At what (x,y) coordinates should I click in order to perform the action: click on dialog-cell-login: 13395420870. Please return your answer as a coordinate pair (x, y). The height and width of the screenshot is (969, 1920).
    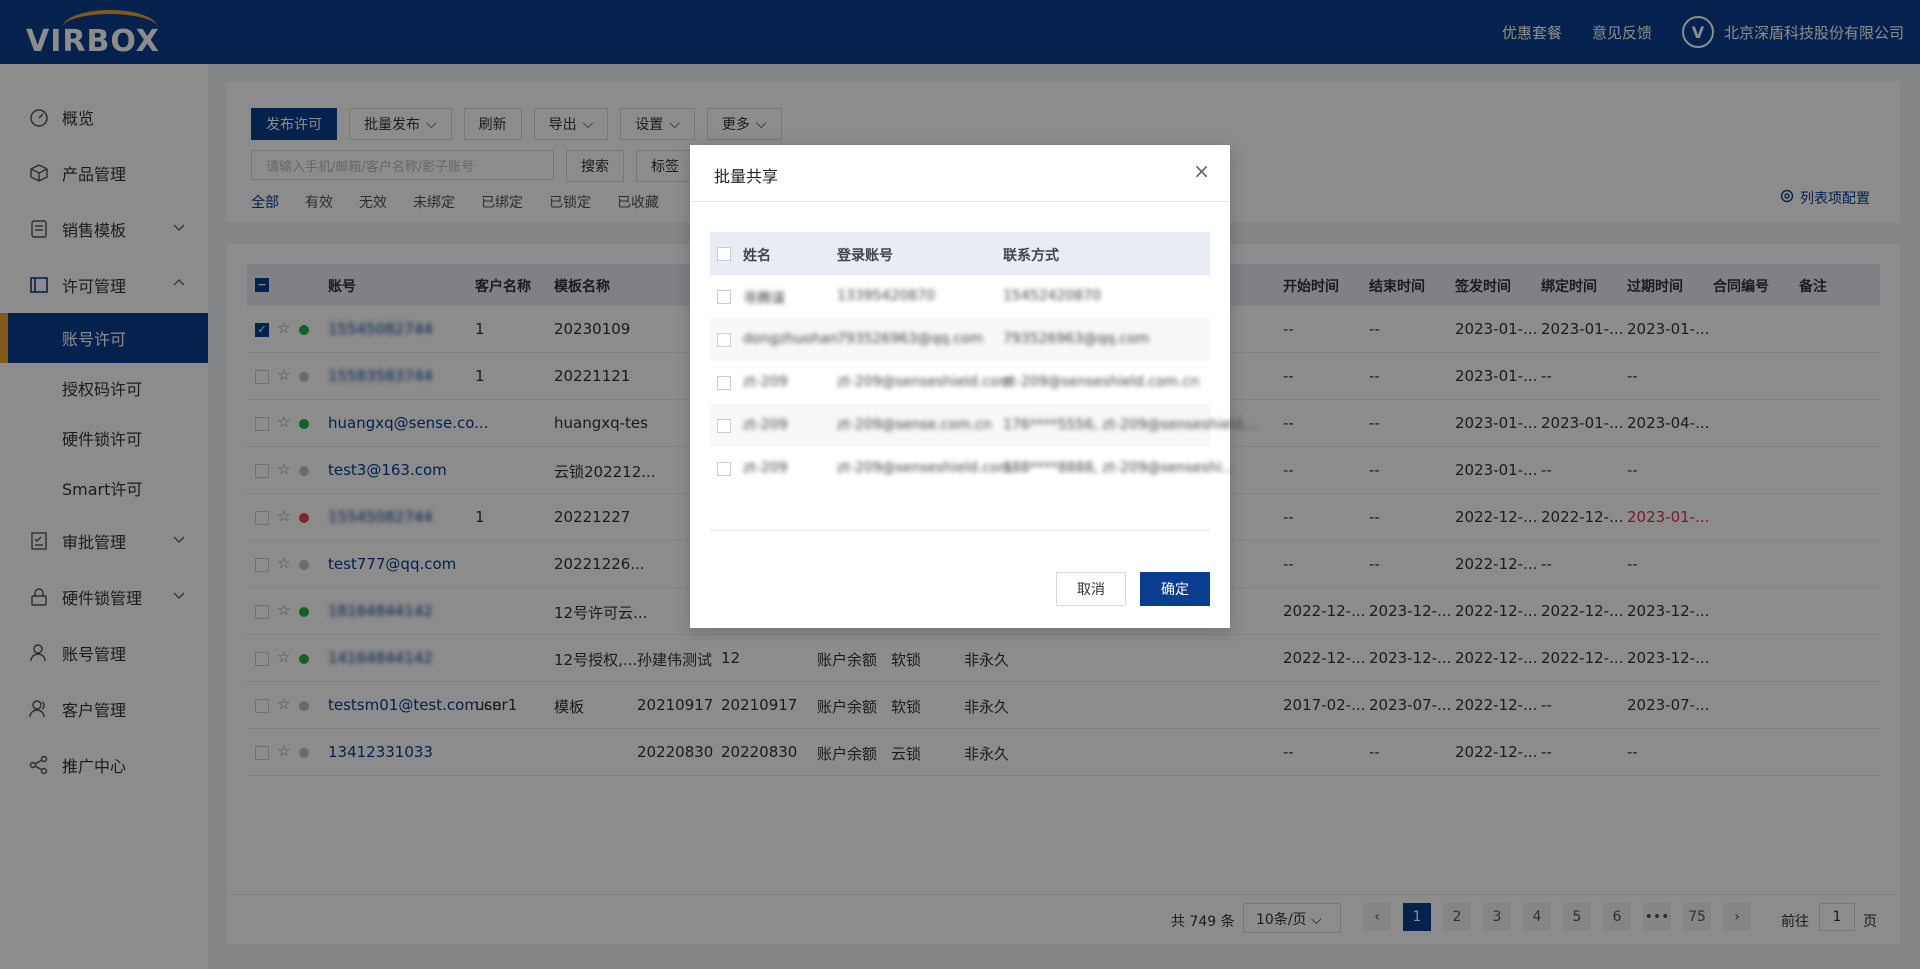
    Looking at the image, I should click on (886, 296).